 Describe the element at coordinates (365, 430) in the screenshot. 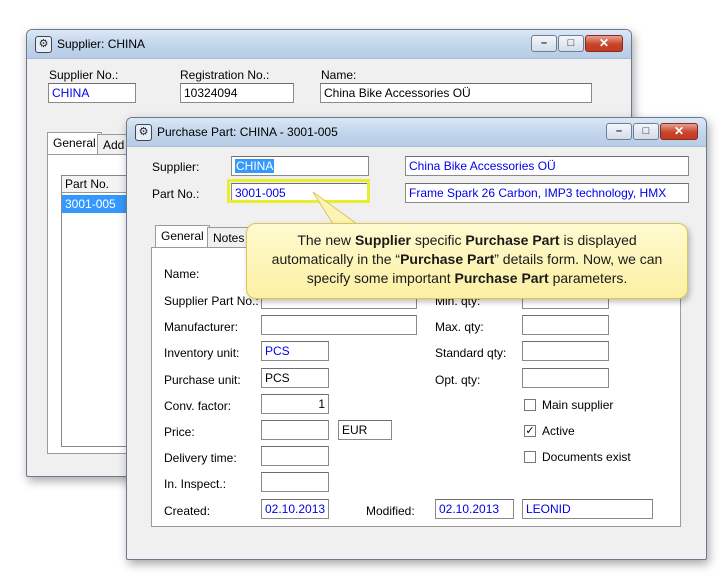

I see `currency-field: EUR` at that location.